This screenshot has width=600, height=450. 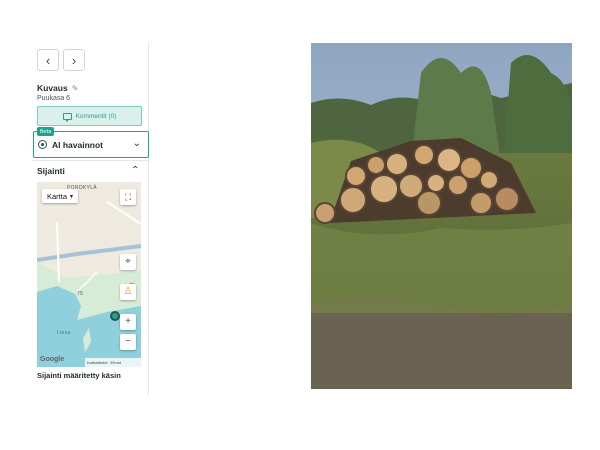 I want to click on zoom-in-button: +, so click(x=128, y=322).